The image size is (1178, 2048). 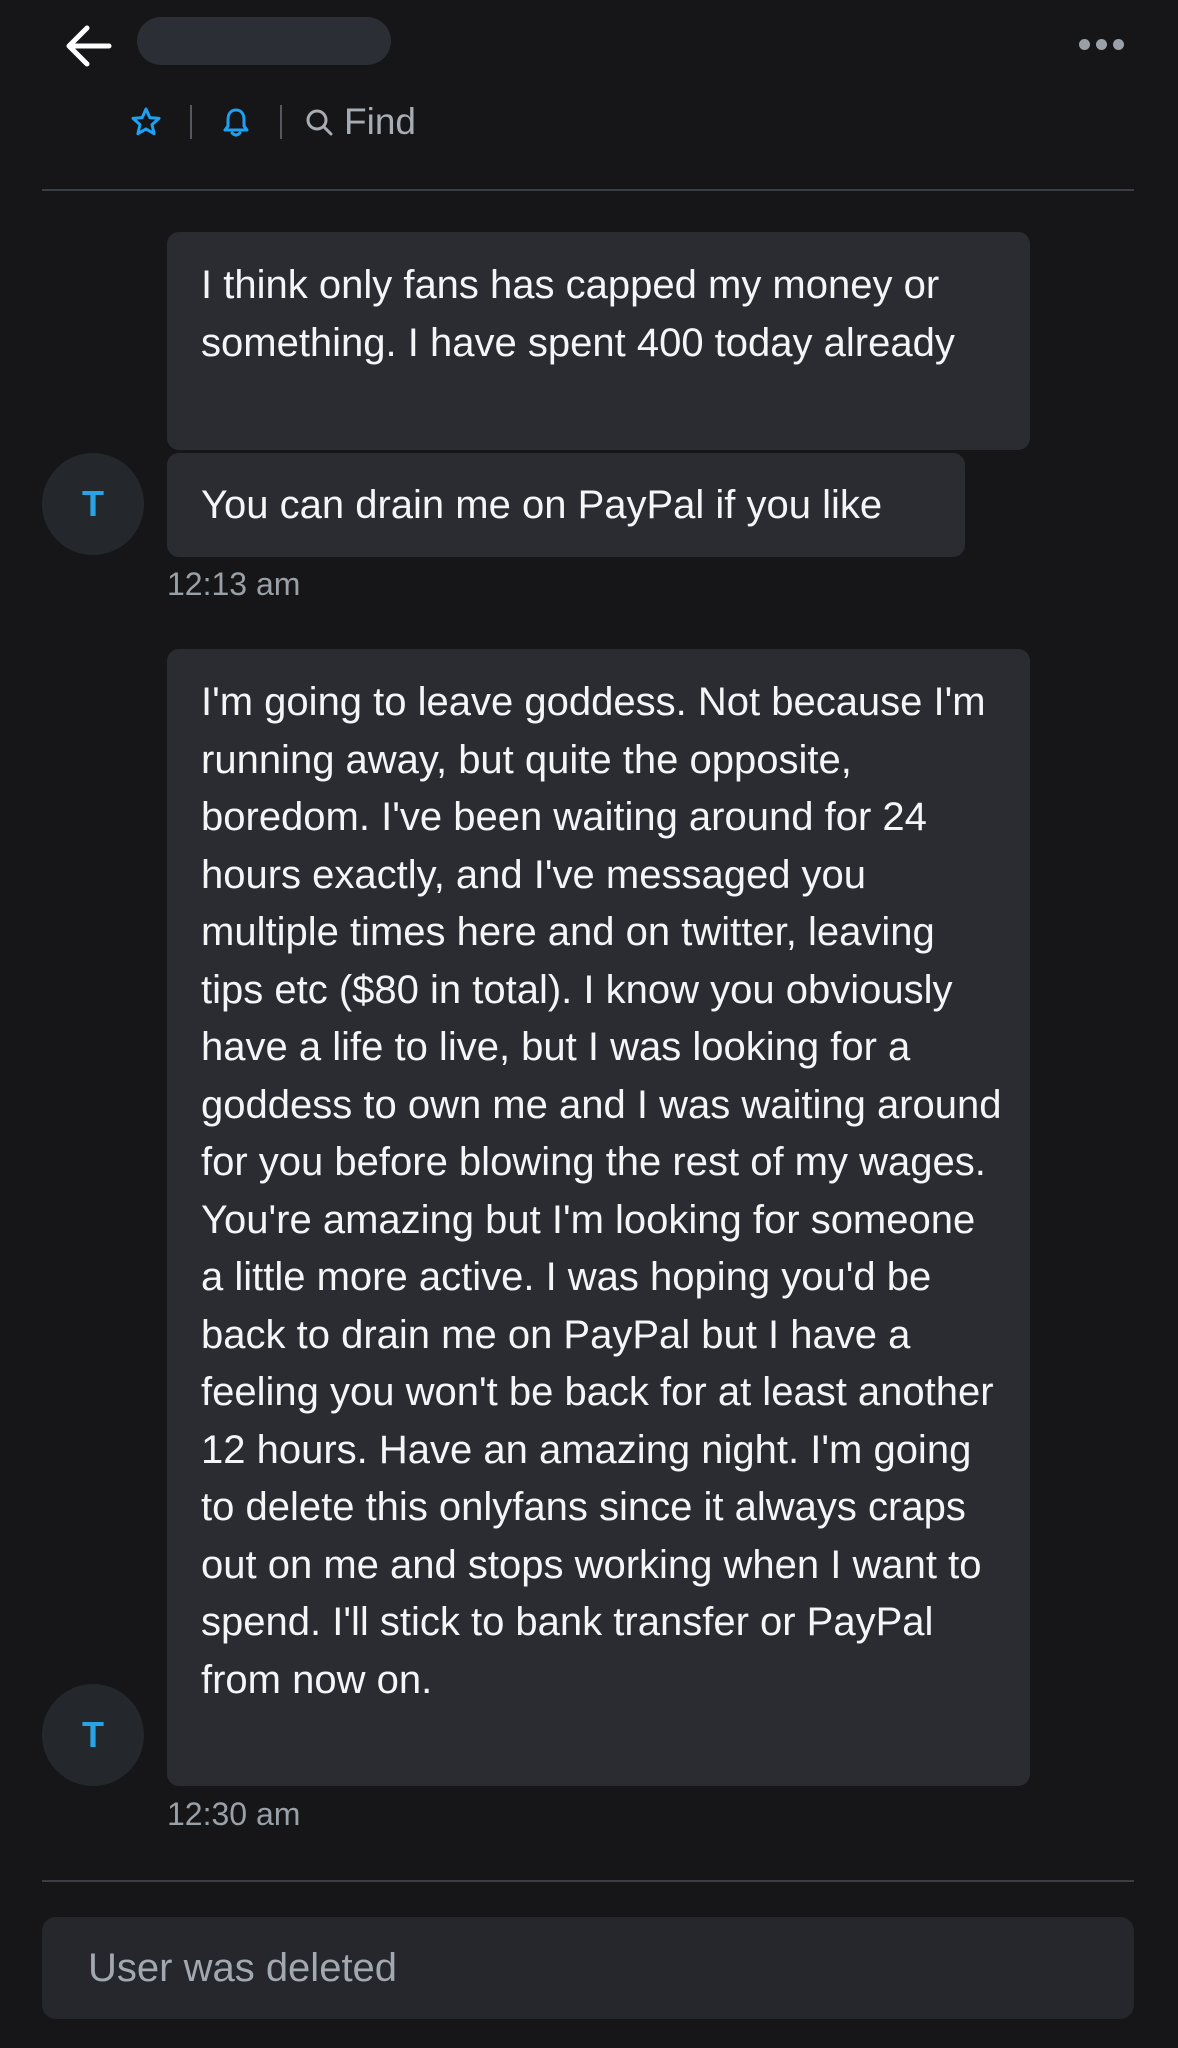 I want to click on more-options-button, so click(x=1101, y=44).